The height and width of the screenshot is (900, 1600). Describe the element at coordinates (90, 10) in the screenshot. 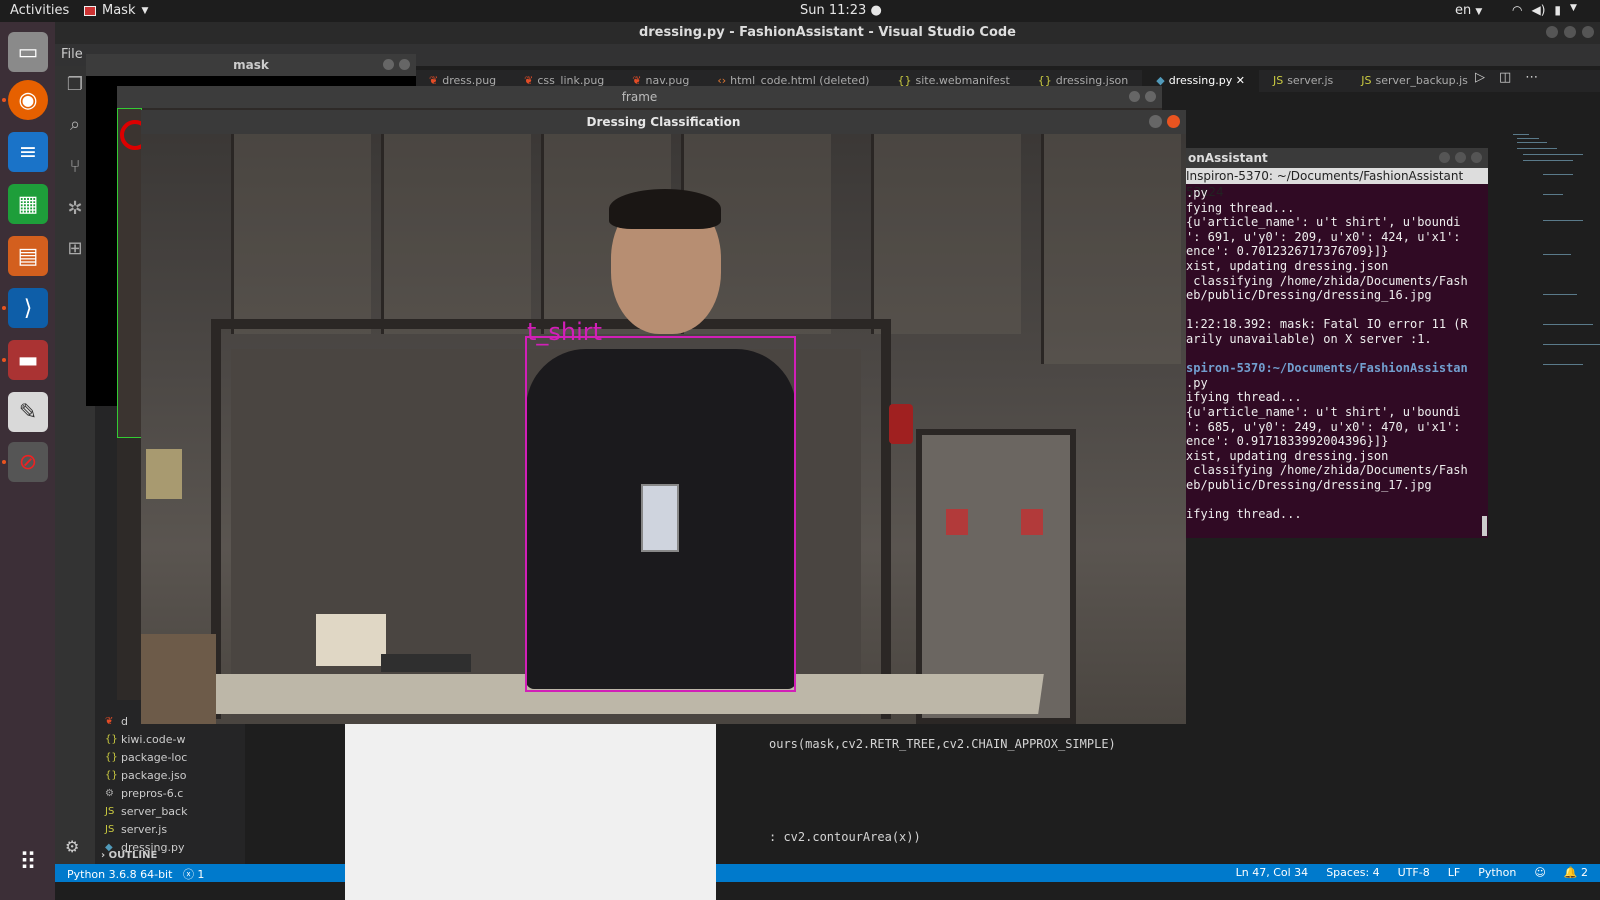

I see `app-icon` at that location.